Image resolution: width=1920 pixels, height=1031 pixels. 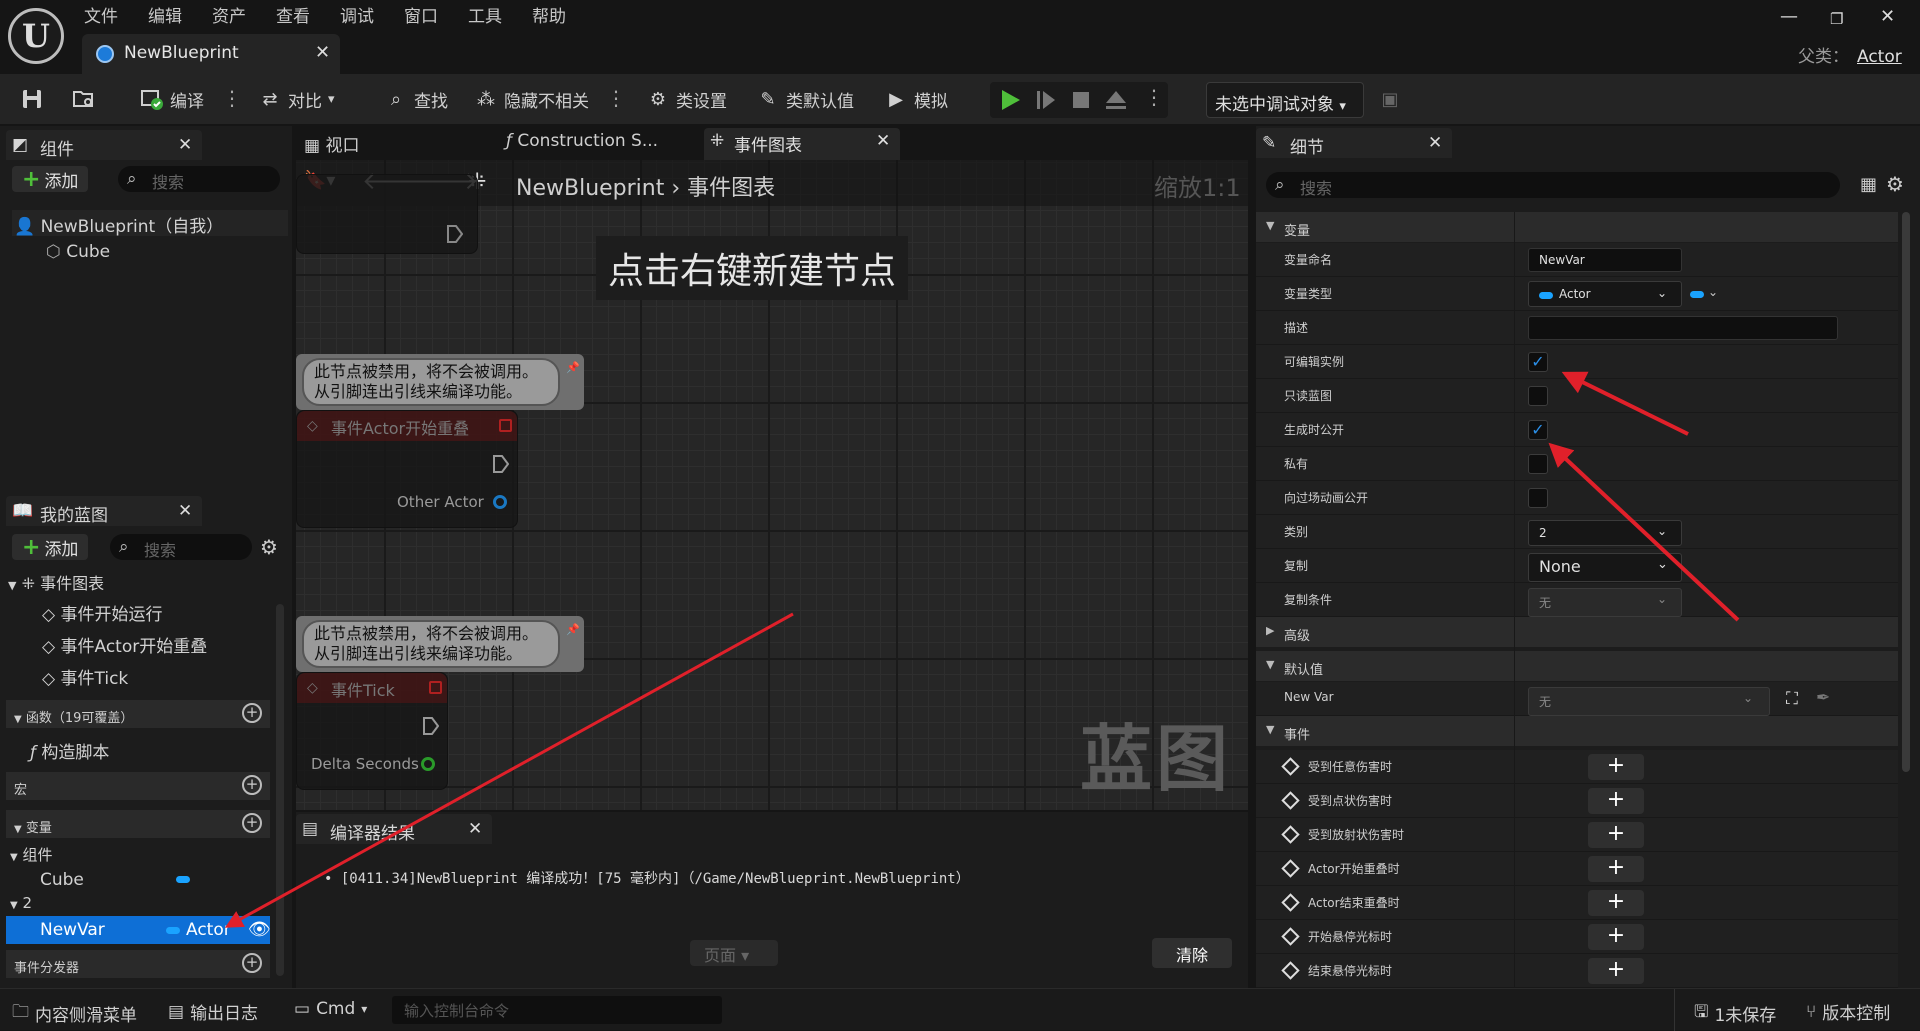 What do you see at coordinates (1605, 533) in the screenshot?
I see `category-select: 2 ⌄` at bounding box center [1605, 533].